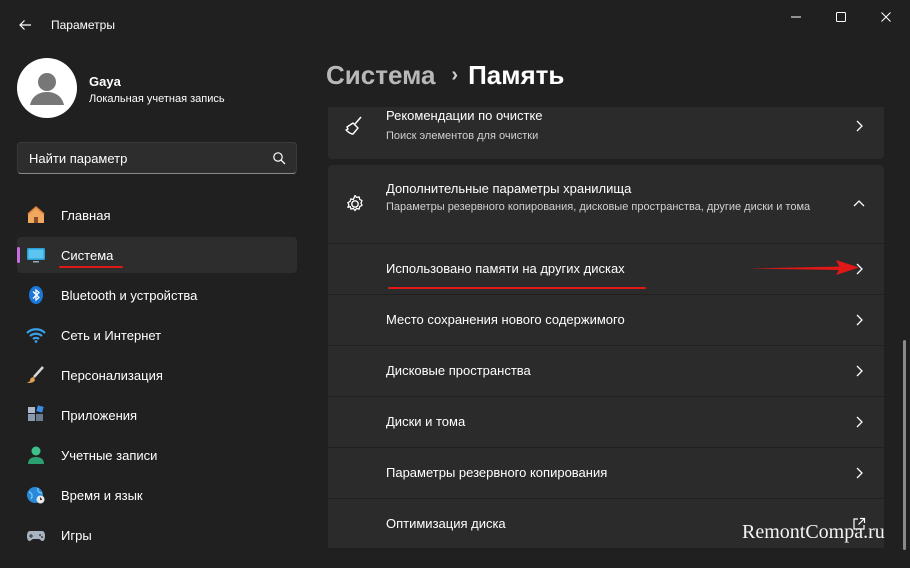  Describe the element at coordinates (102, 495) in the screenshot. I see `sidebar-item-label: Время и язык` at that location.